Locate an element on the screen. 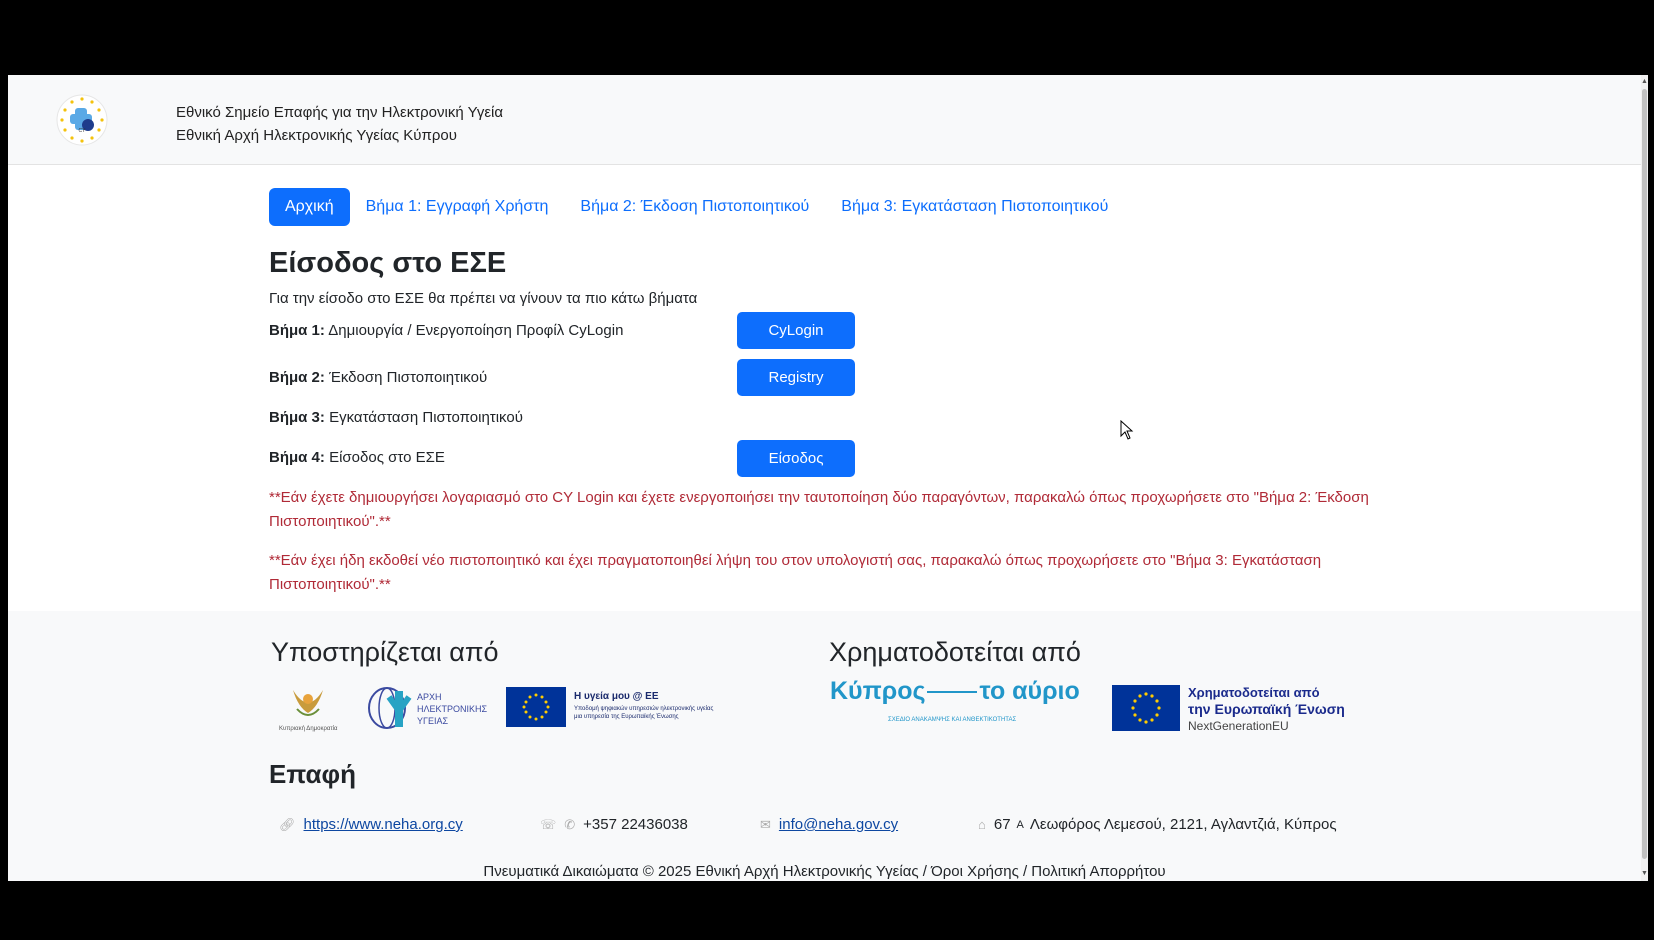 The height and width of the screenshot is (940, 1654). authority-logo-text: ΑΡΧΗ ΗΛΕΚΤΡΟΝΙΚΗΣ ΥΓΕΙΑΣ is located at coordinates (452, 709).